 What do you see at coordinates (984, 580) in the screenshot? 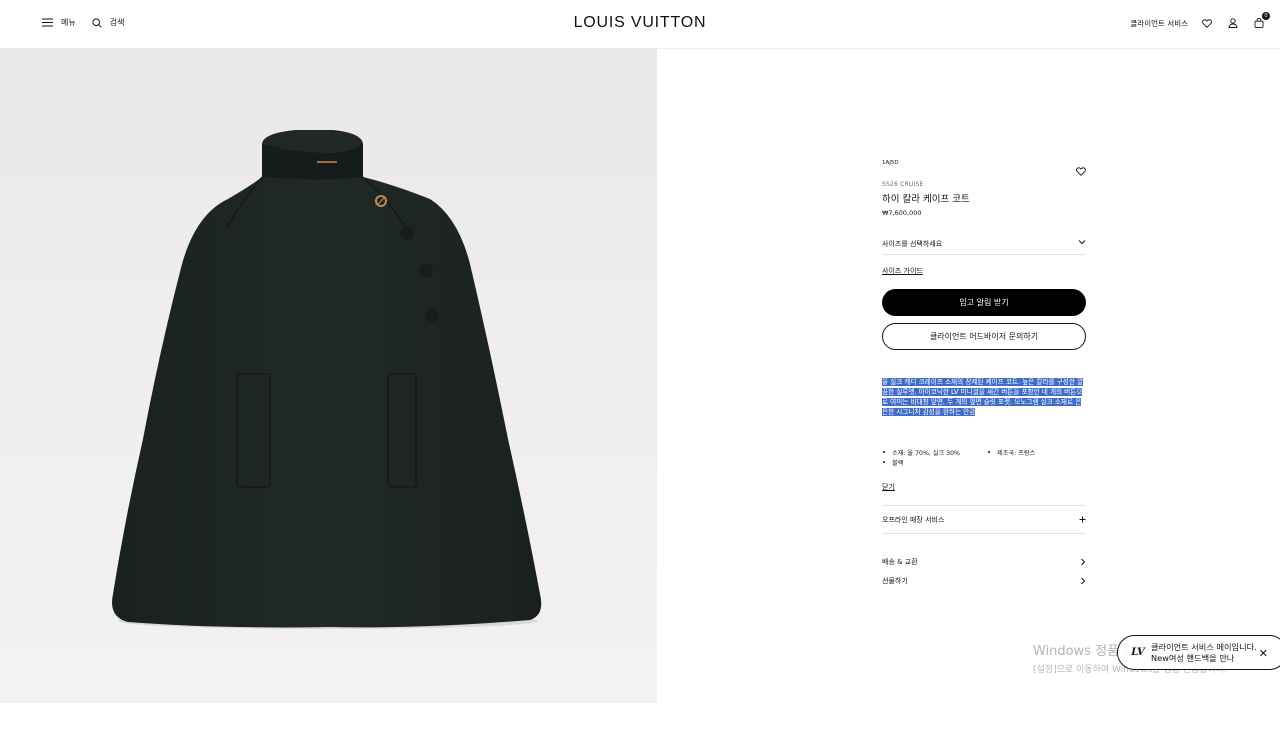
I see `gift-link: 선물하기` at bounding box center [984, 580].